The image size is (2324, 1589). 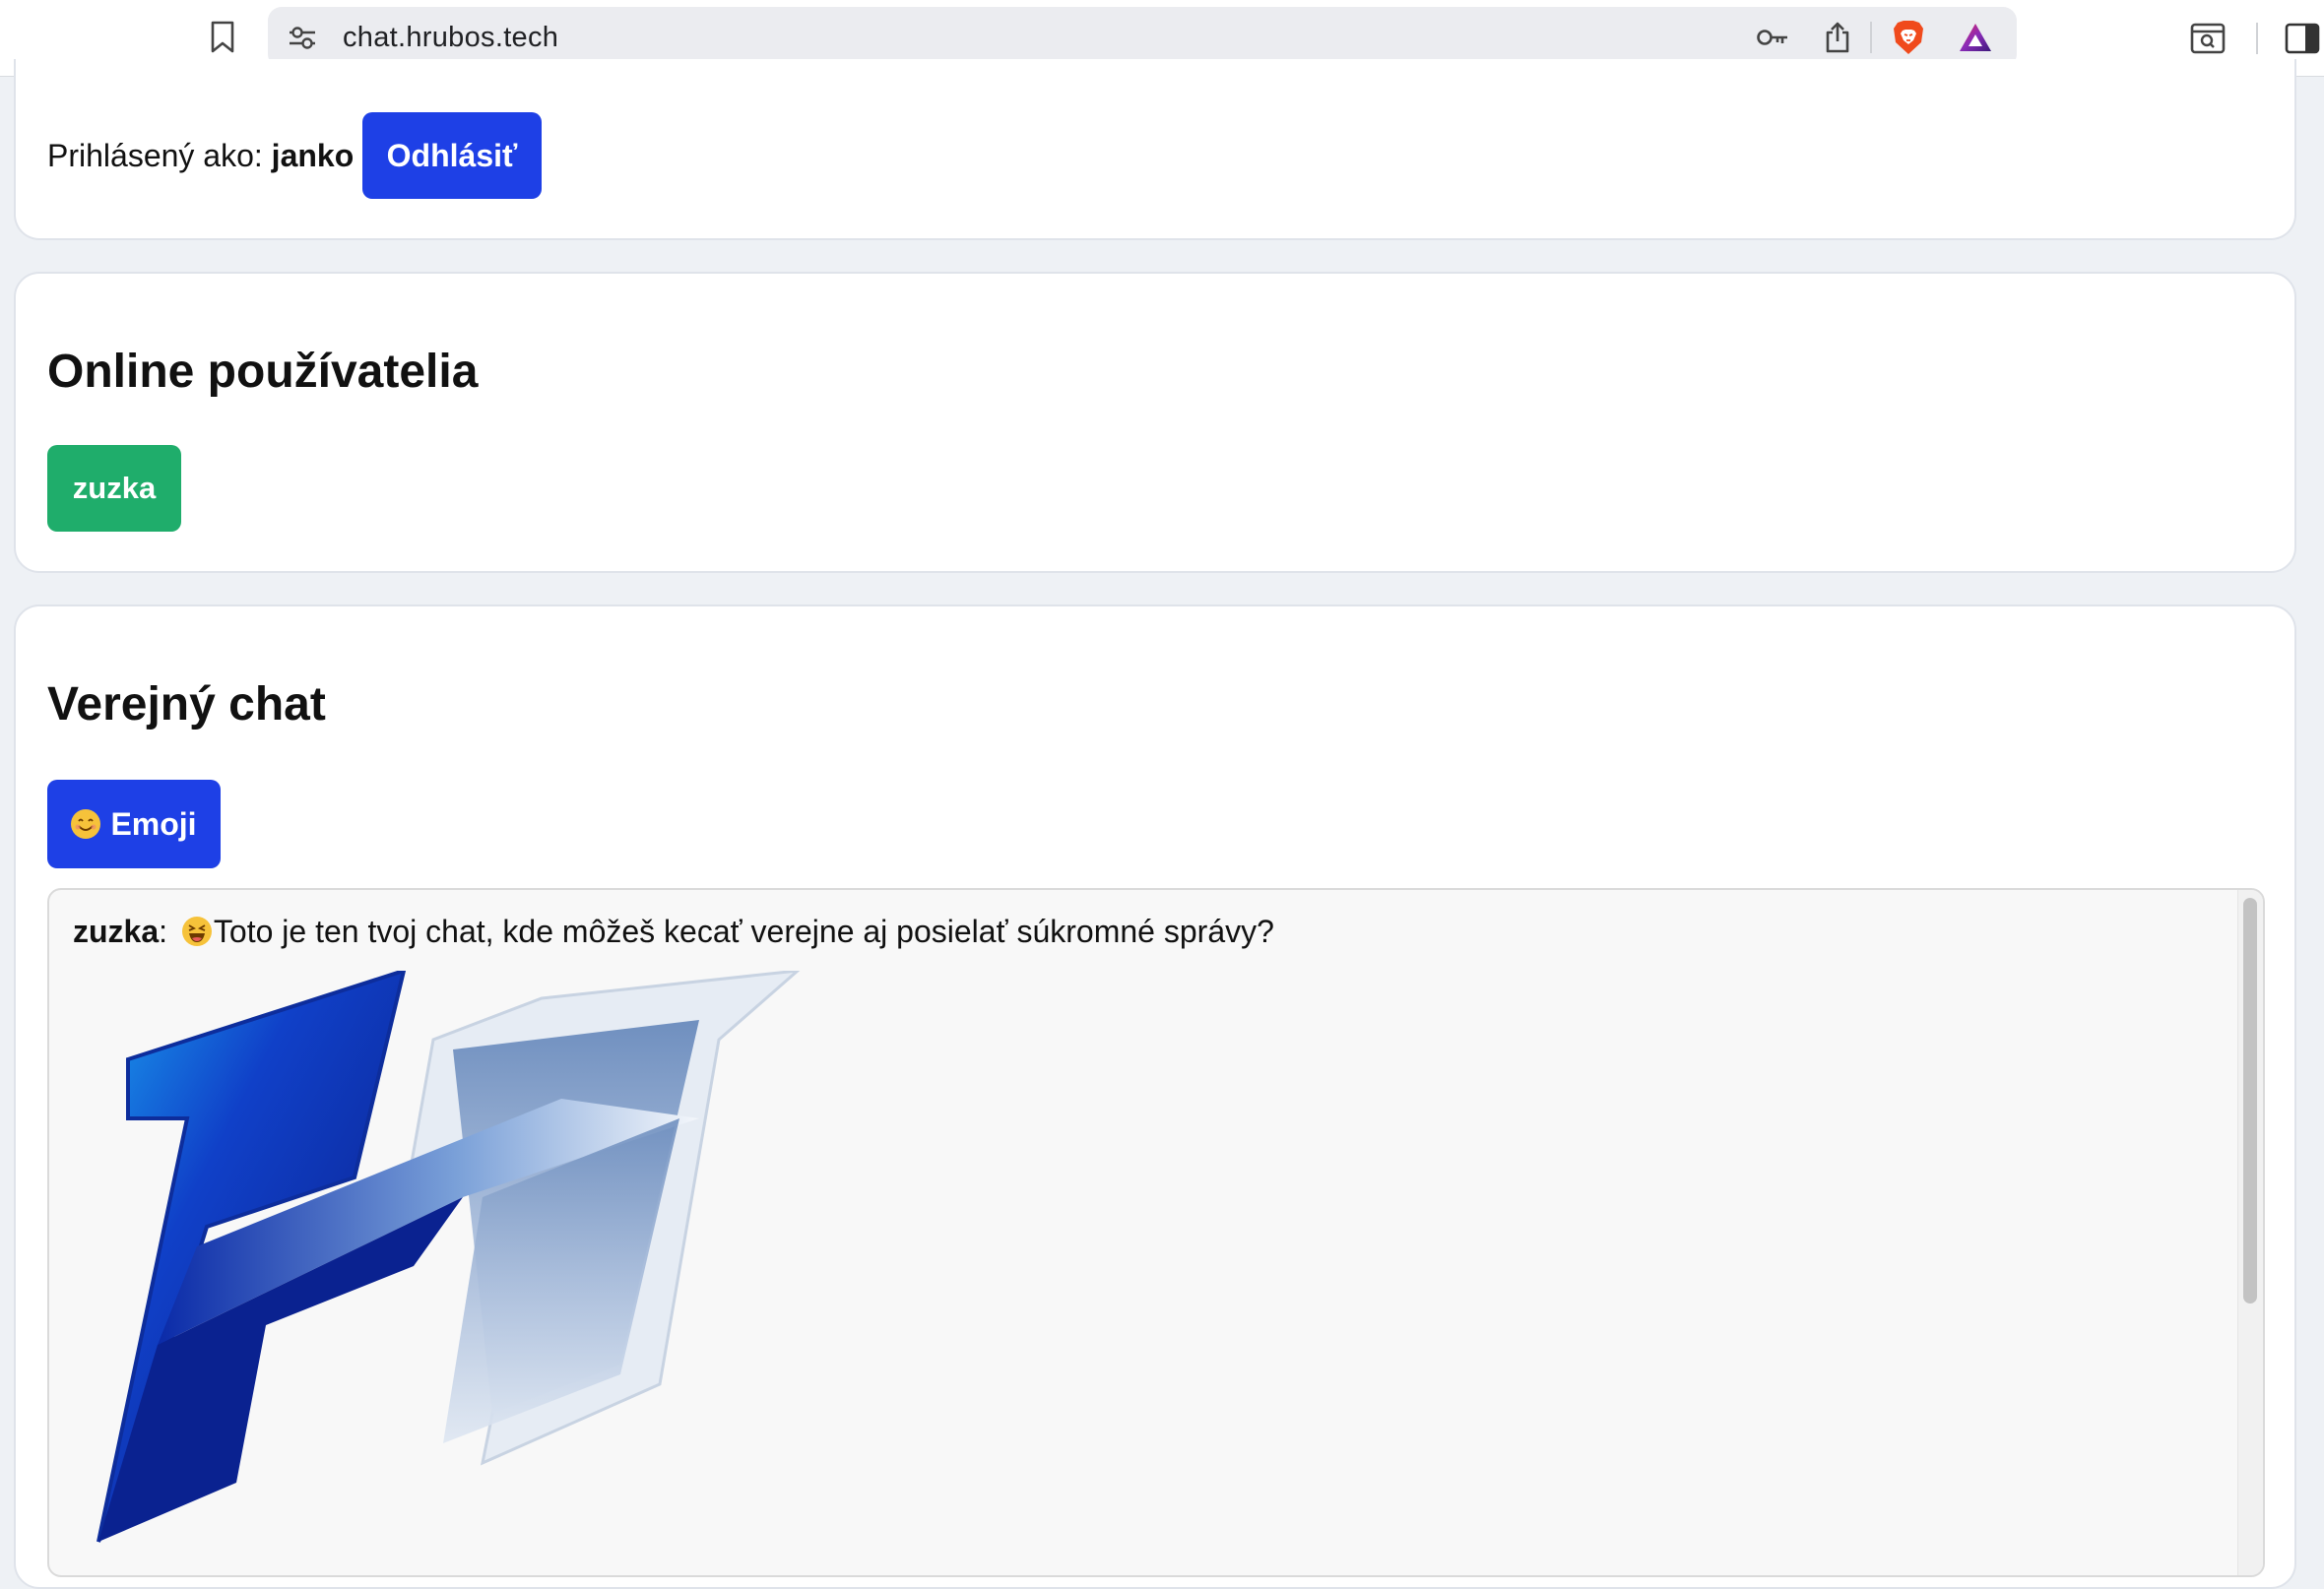 I want to click on brave-shield-icon, so click(x=1909, y=37).